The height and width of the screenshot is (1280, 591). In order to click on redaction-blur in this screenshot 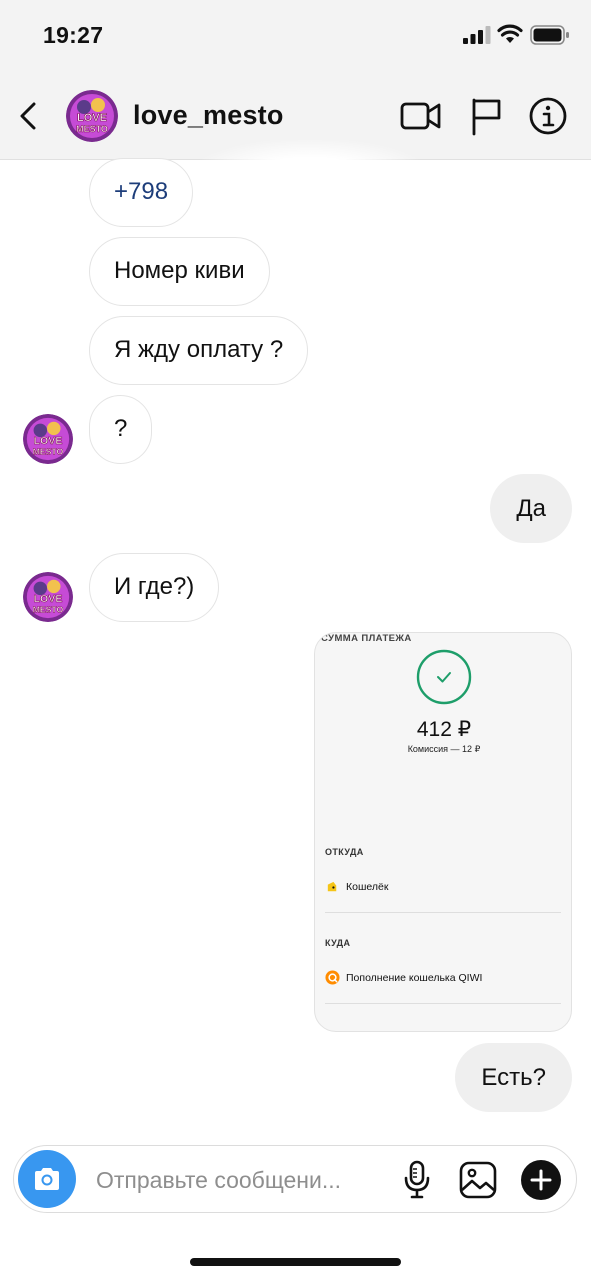, I will do `click(310, 180)`.